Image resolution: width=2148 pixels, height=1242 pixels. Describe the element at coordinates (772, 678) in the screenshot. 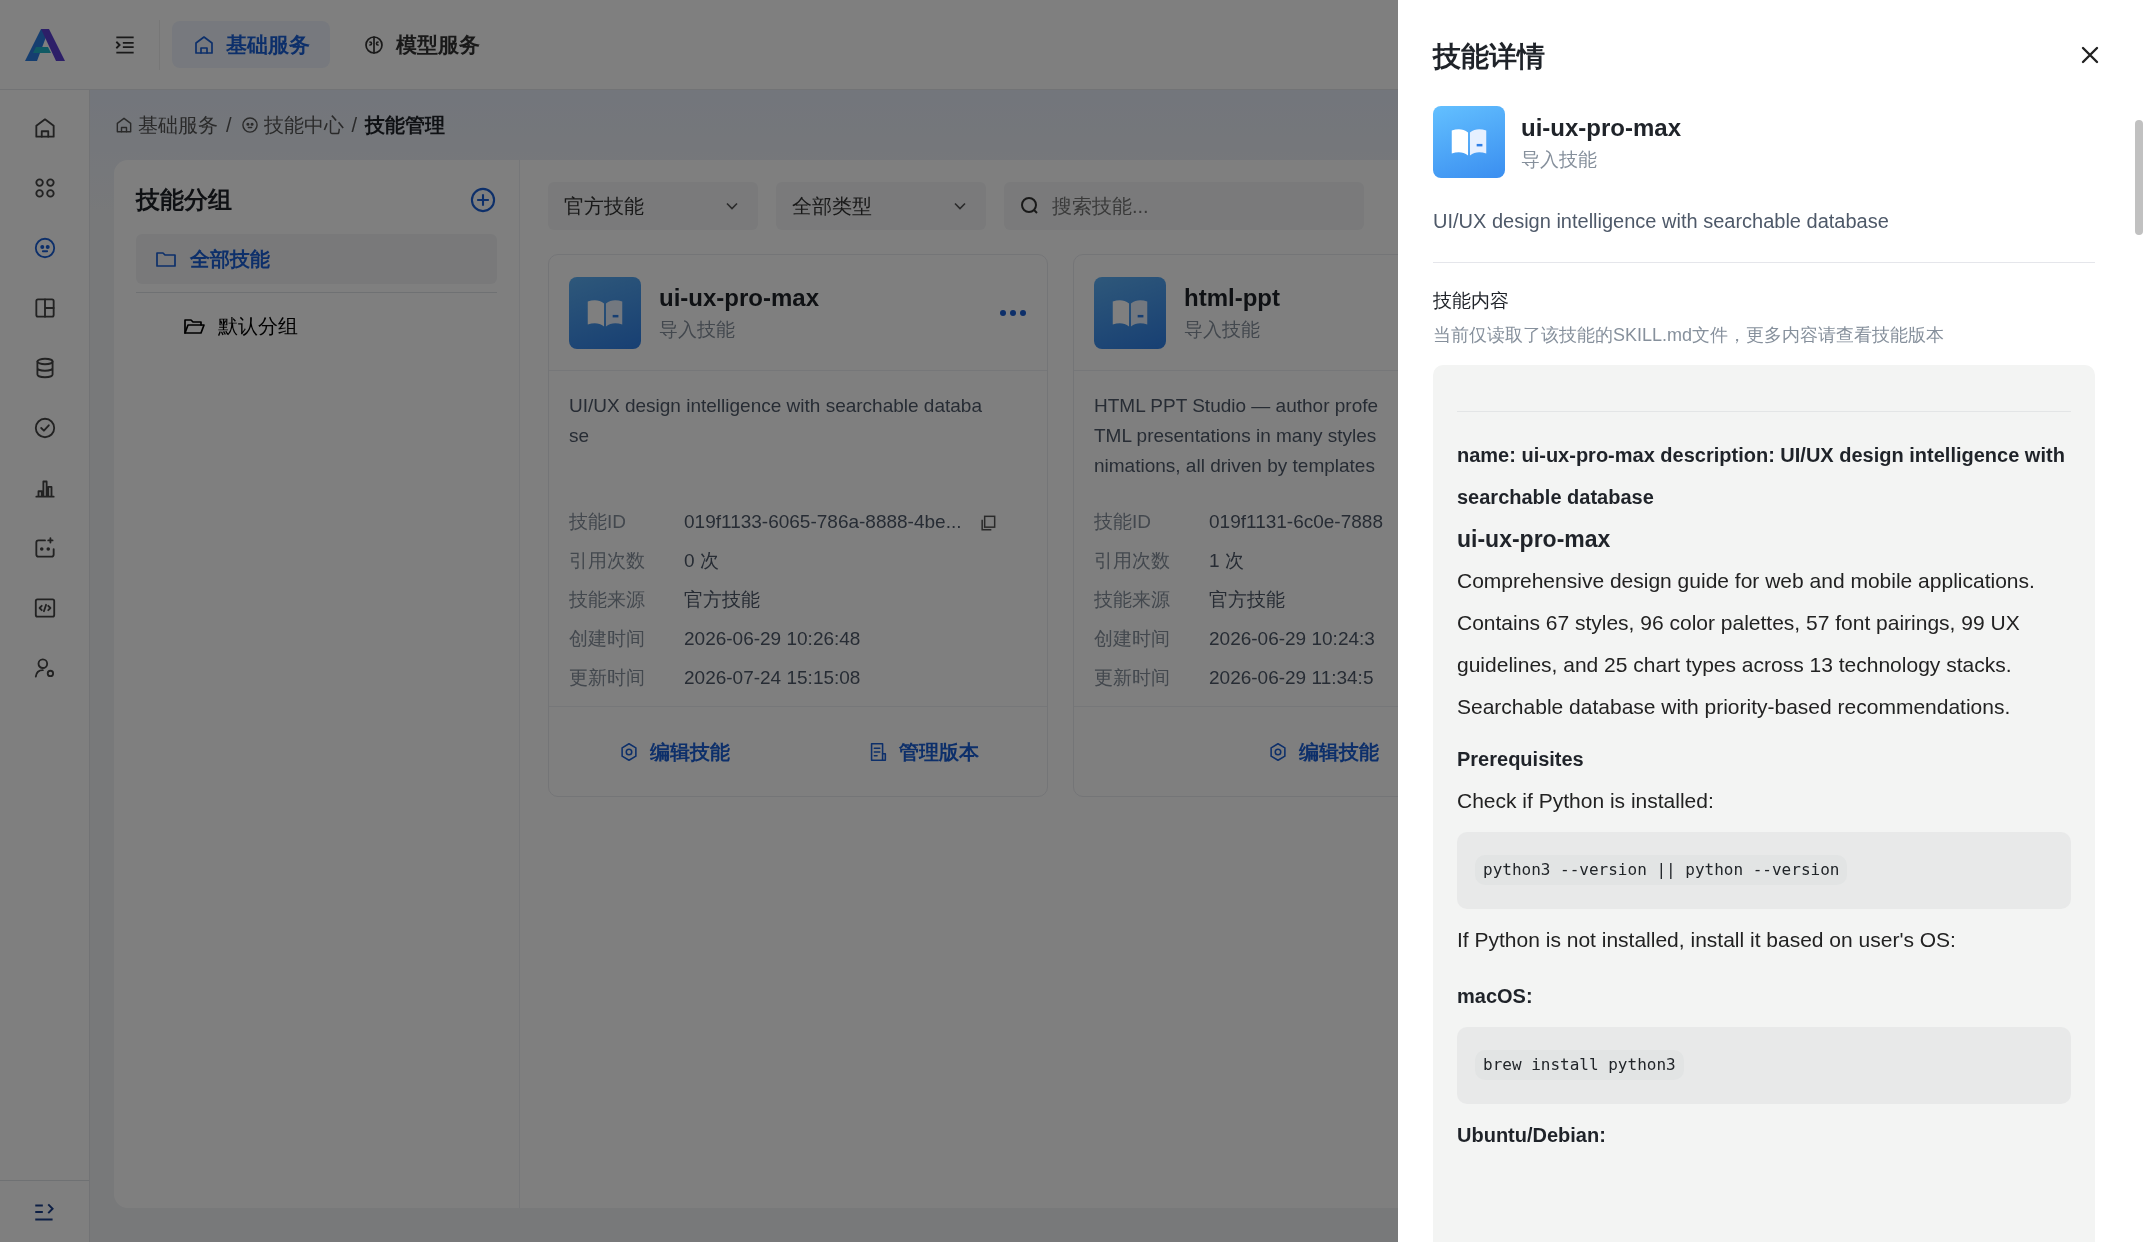

I see `field-value: 2026-07-24 15:15:08` at that location.